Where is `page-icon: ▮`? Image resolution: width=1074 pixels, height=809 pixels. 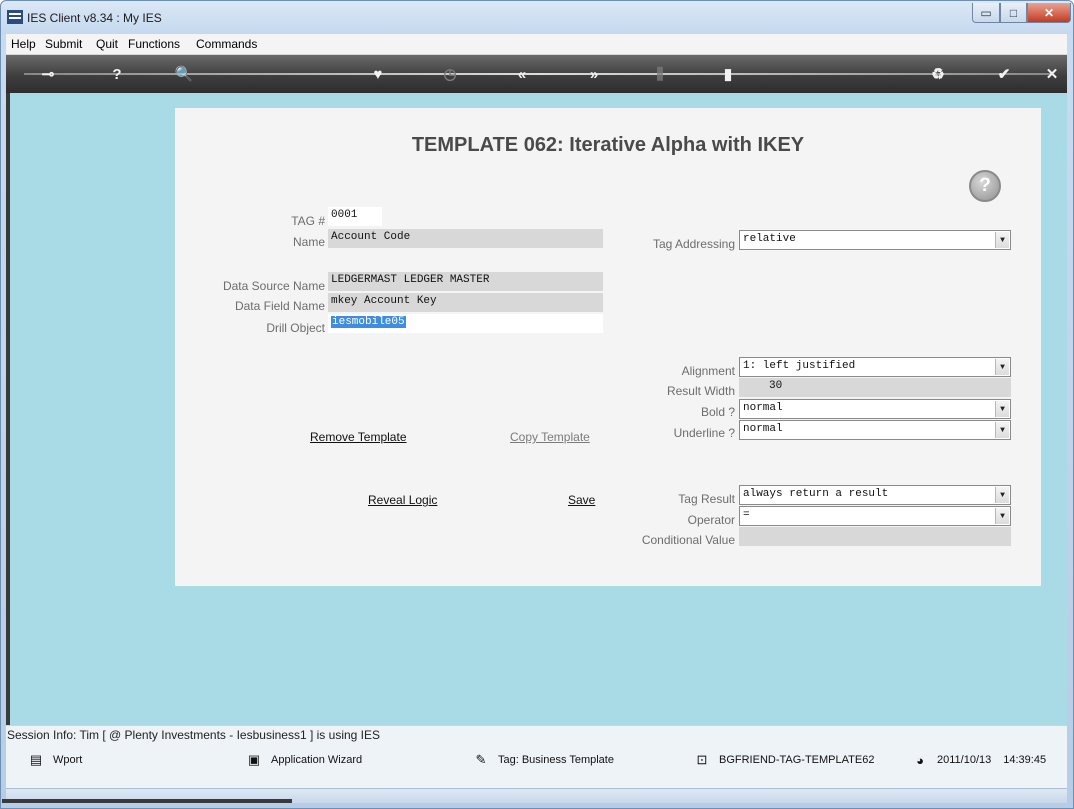 page-icon: ▮ is located at coordinates (728, 74).